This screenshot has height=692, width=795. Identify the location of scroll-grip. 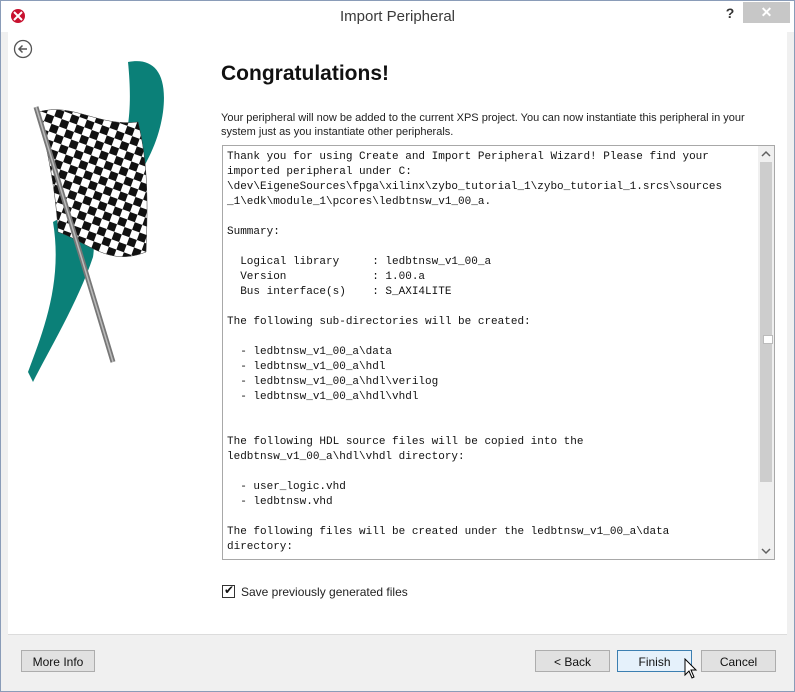
(768, 339).